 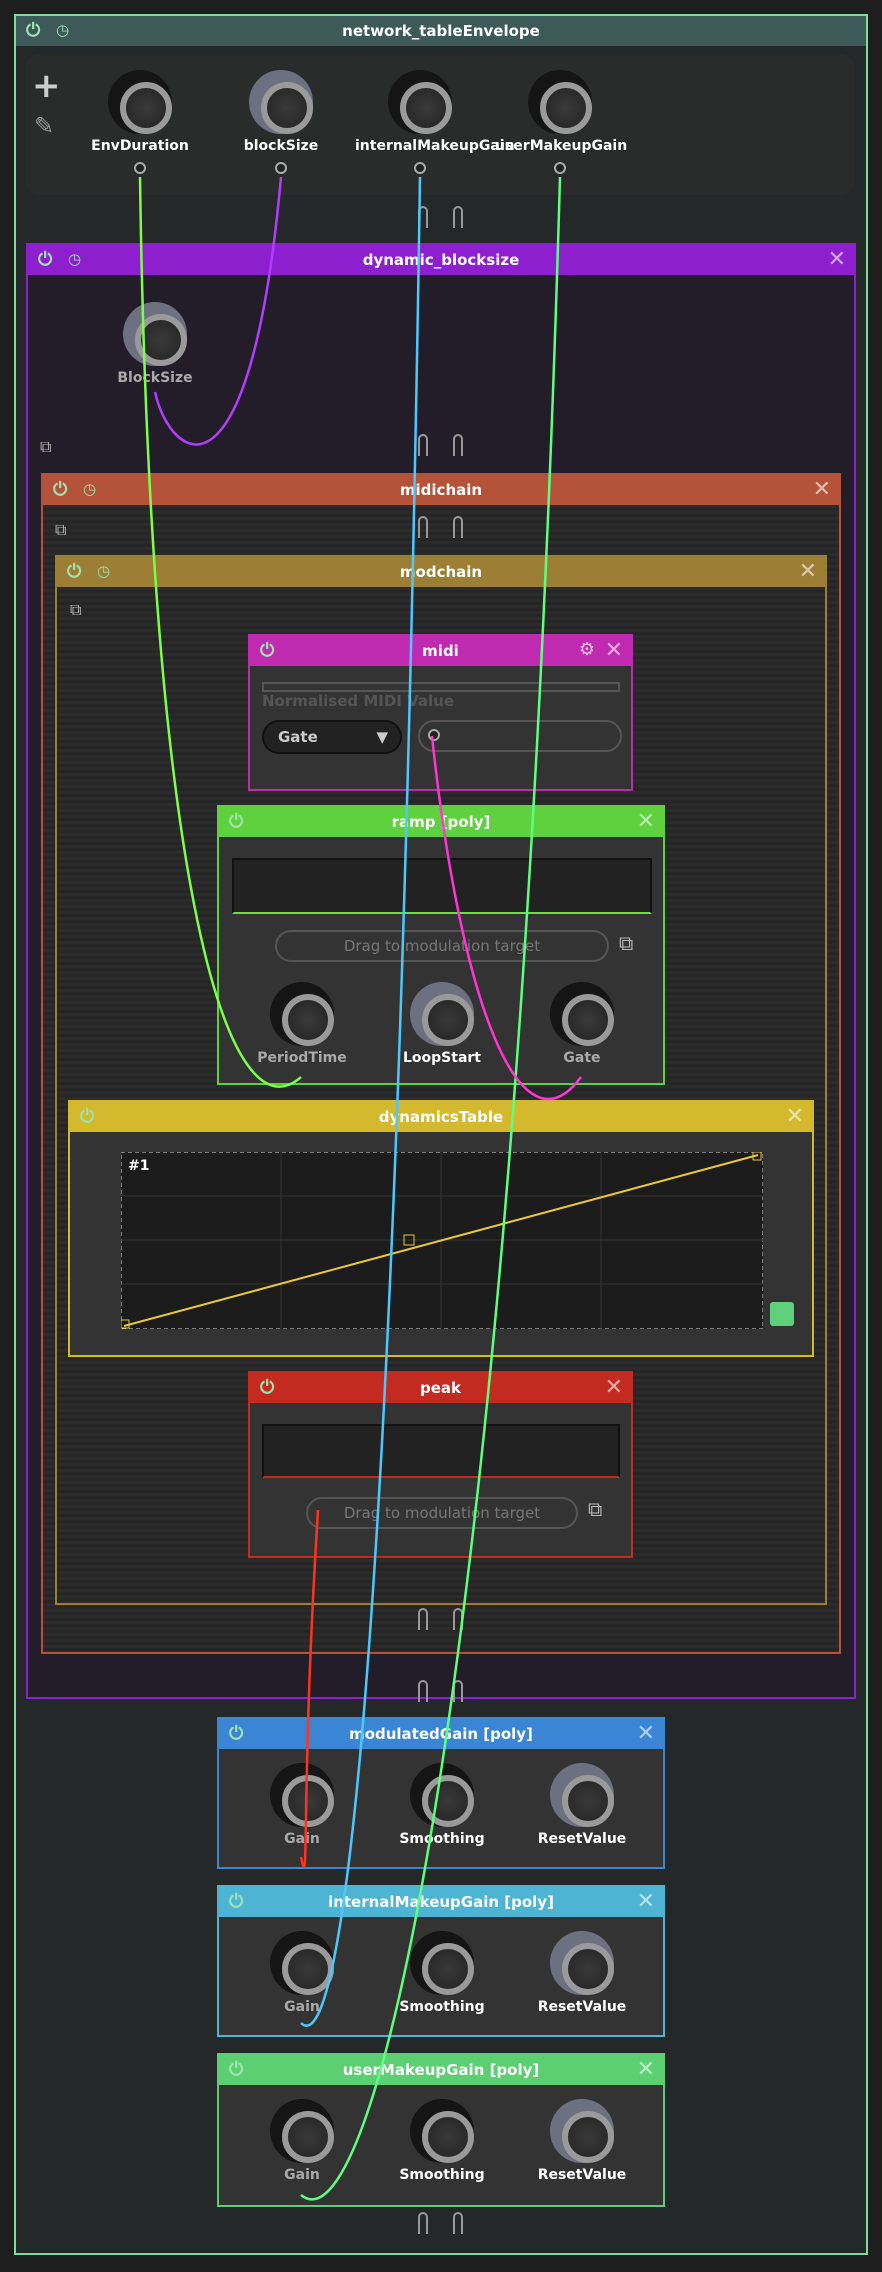 I want to click on table-index: #1, so click(x=139, y=1166).